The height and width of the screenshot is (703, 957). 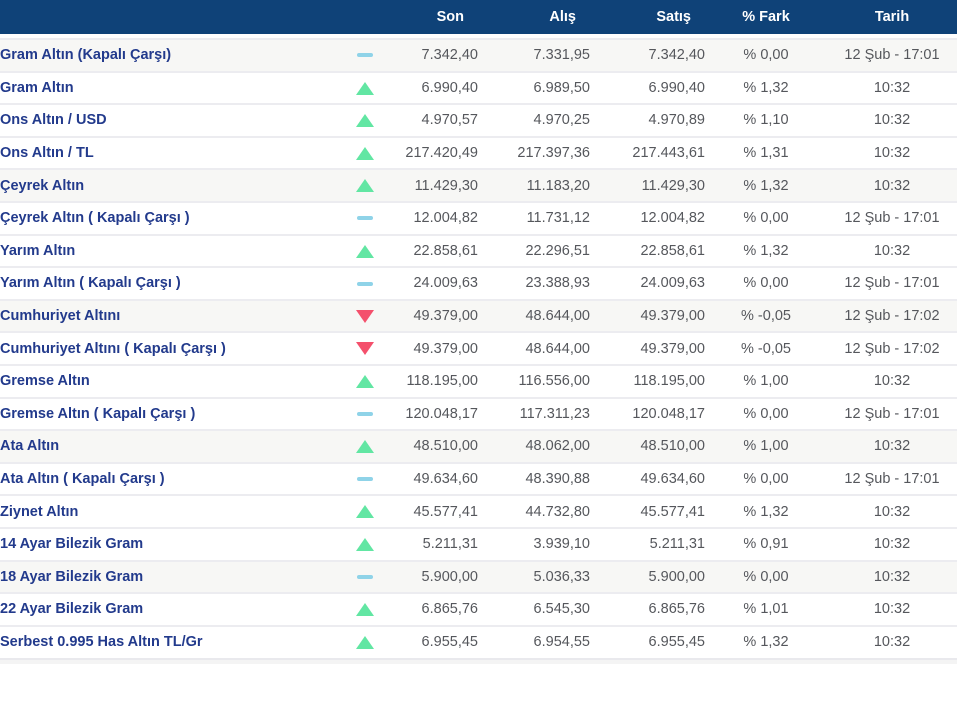 I want to click on son-value: 118.195,00, so click(x=434, y=380).